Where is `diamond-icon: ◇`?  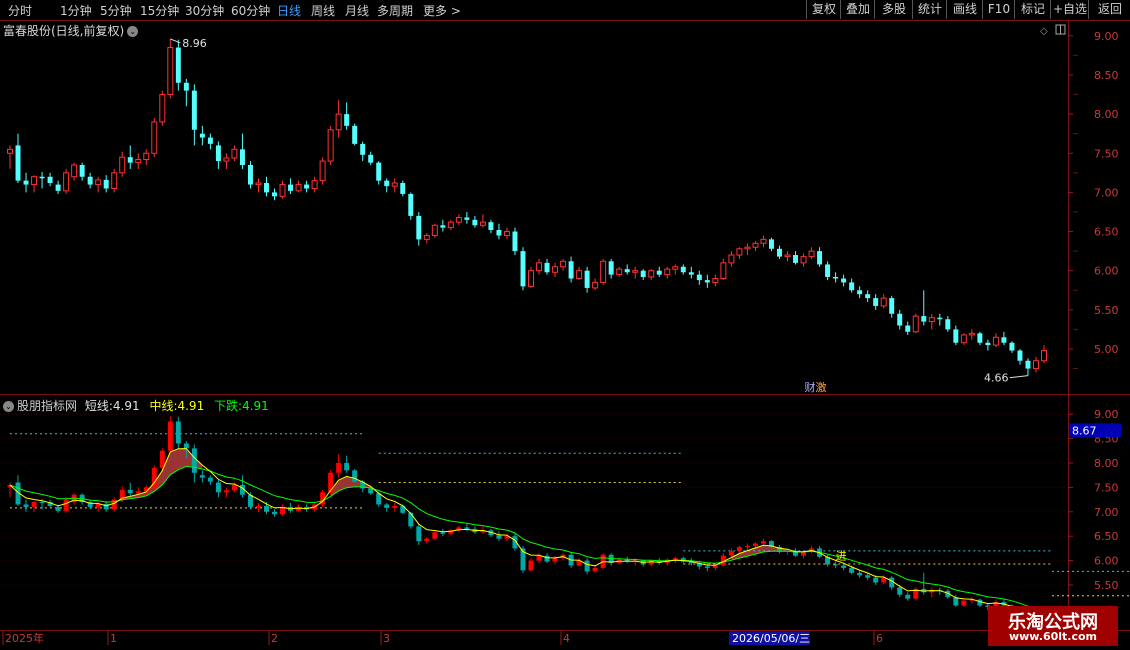
diamond-icon: ◇ is located at coordinates (1044, 31).